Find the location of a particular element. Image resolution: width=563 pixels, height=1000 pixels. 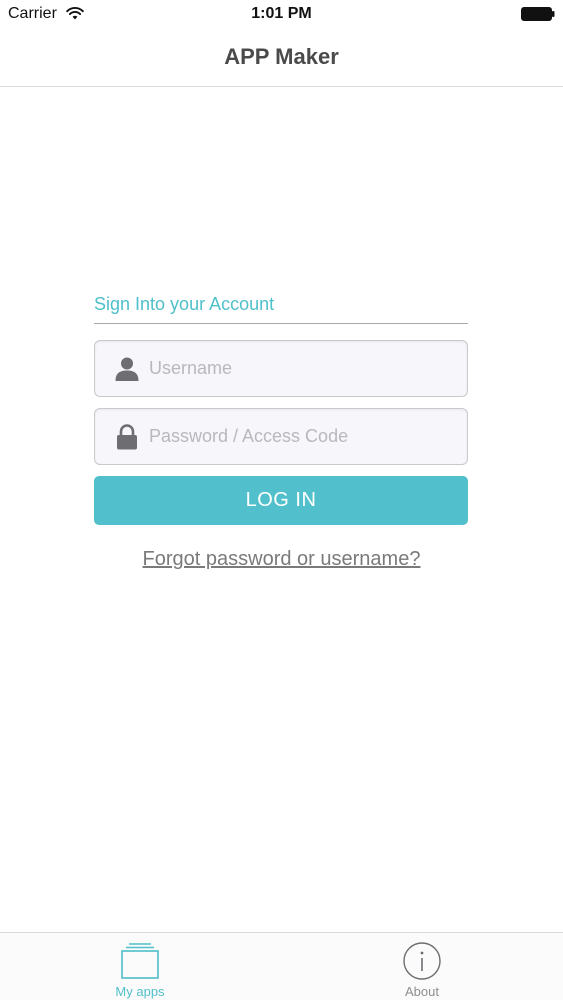

forgot-credentials-link: Forgot password or username? is located at coordinates (281, 559).